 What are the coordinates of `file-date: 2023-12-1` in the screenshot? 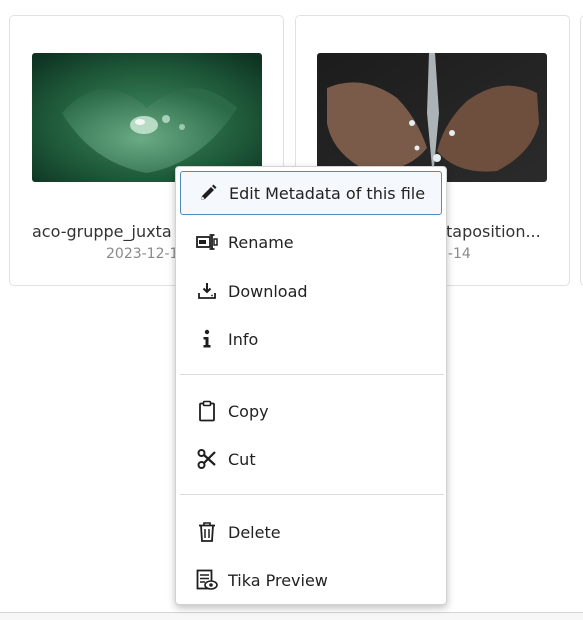 It's located at (142, 254).